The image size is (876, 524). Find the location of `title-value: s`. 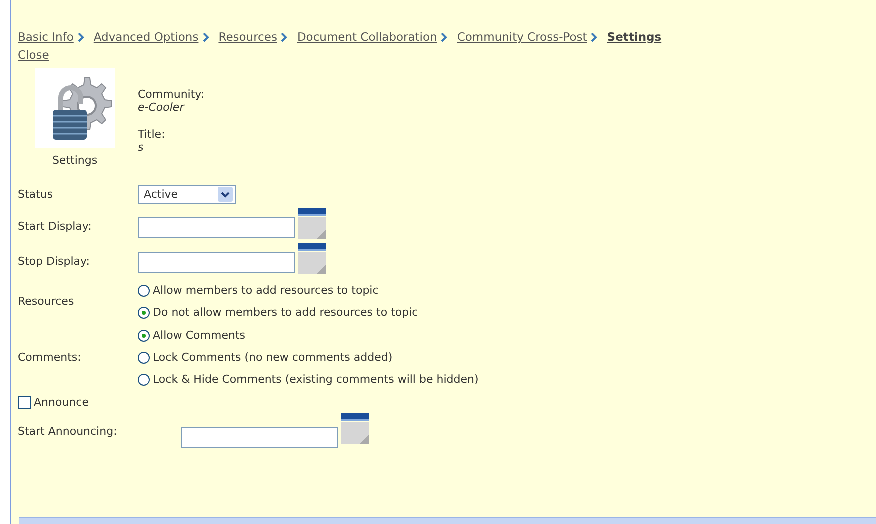

title-value: s is located at coordinates (141, 147).